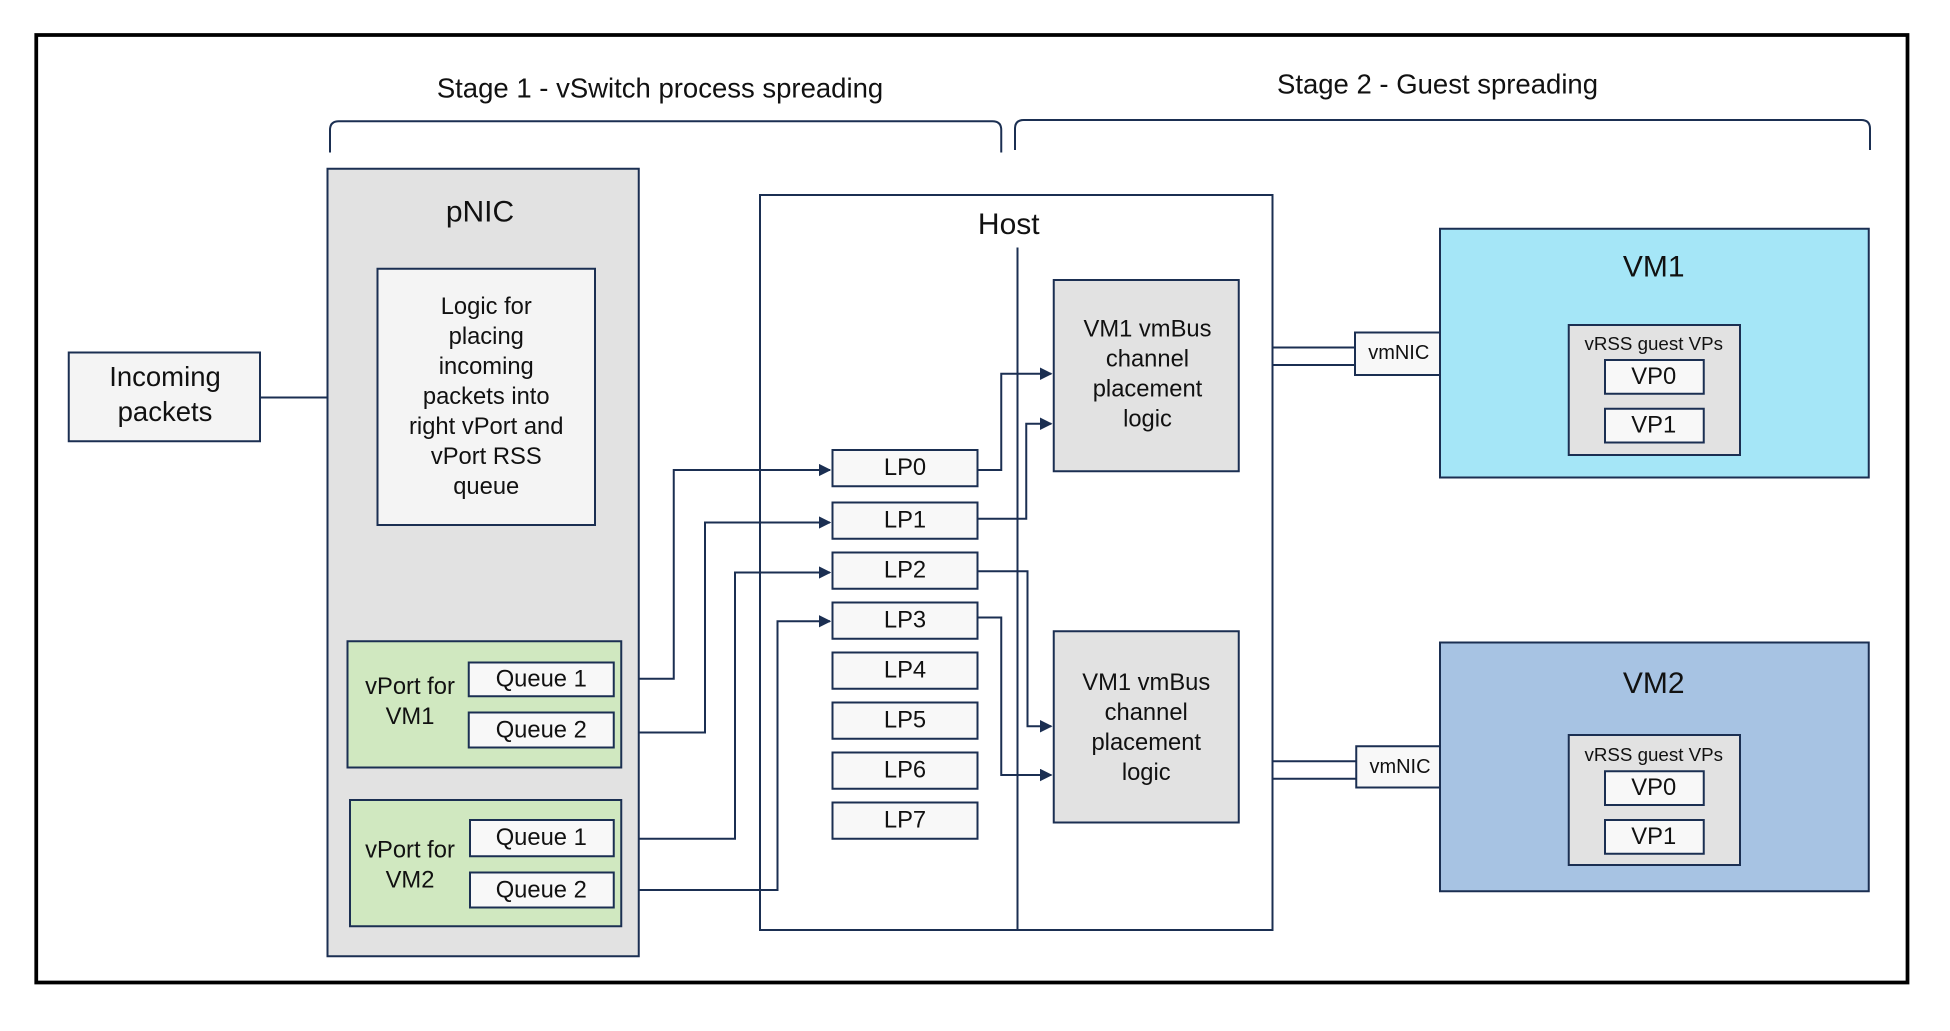  Describe the element at coordinates (1442, 134) in the screenshot. I see `stage2-bracket` at that location.